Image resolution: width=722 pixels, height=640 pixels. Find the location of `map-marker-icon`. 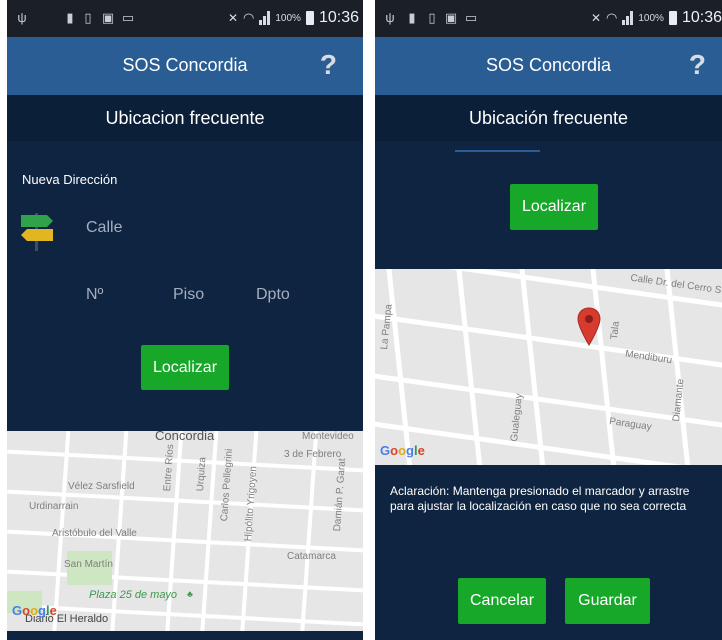

map-marker-icon is located at coordinates (589, 327).